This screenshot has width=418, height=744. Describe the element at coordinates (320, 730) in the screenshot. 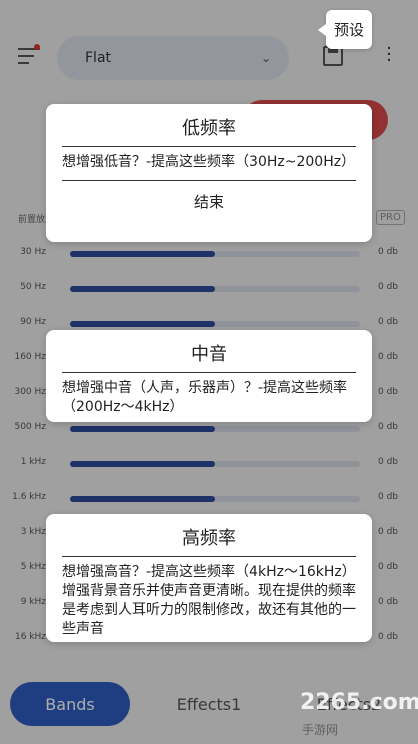

I see `watermark-sub: 手游网` at that location.